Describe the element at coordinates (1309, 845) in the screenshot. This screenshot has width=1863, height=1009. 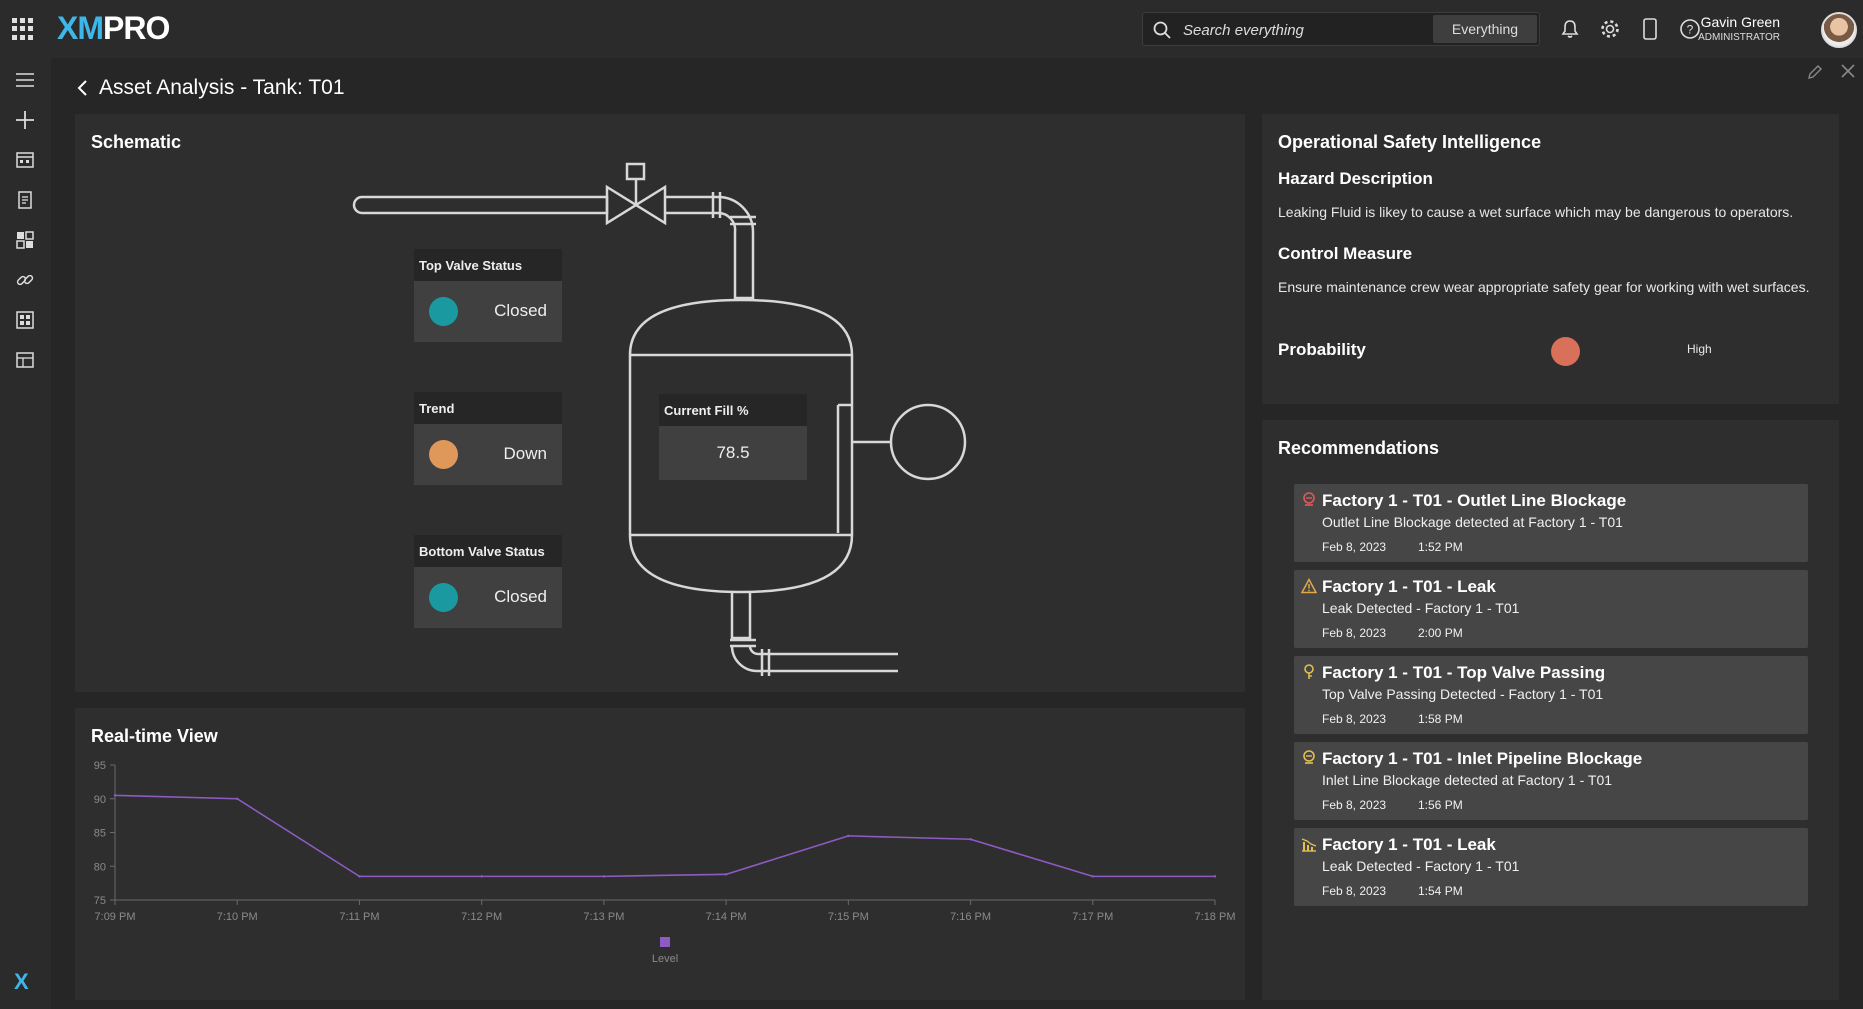
I see `trend-chart-icon` at that location.